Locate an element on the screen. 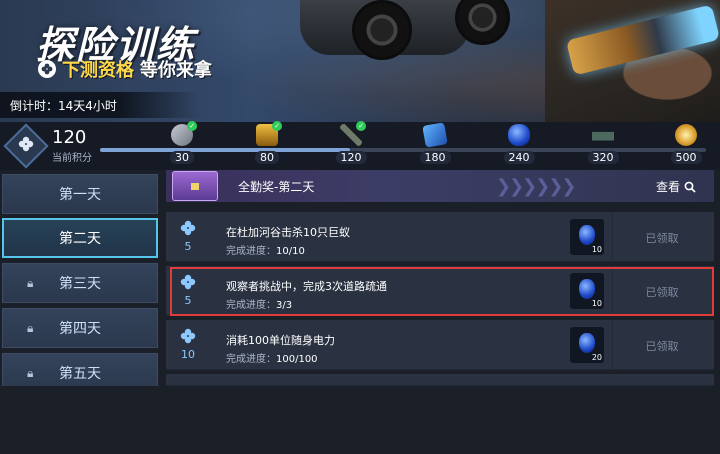 The image size is (720, 454). bottom-area is located at coordinates (360, 420).